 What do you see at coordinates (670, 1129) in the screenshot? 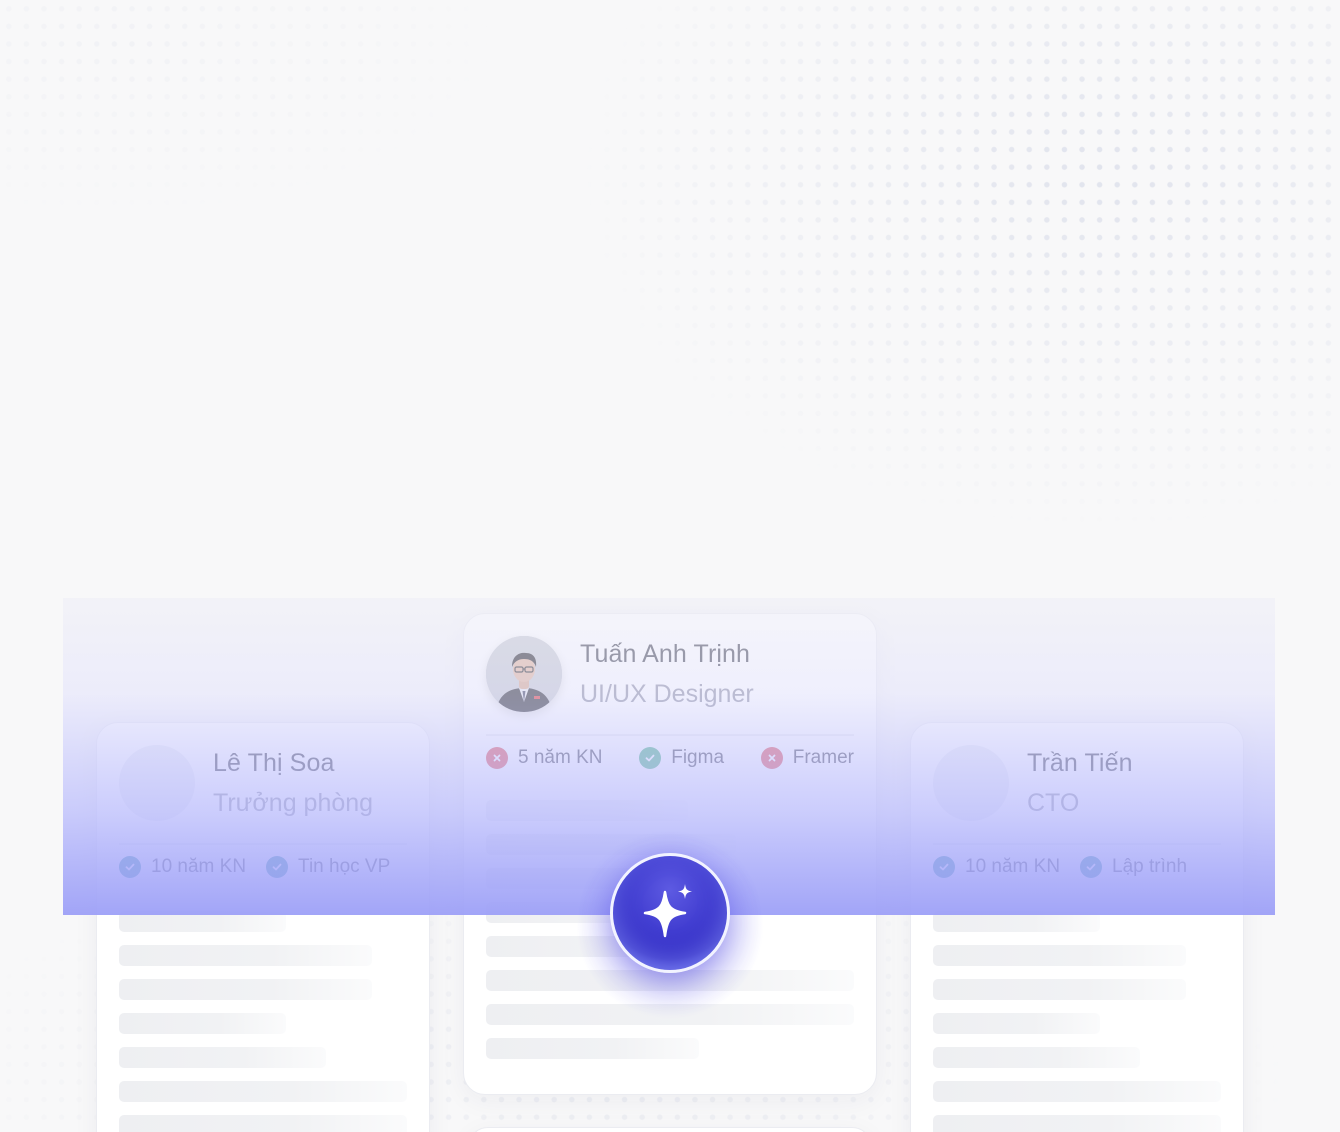
I see `candidate-card-below` at bounding box center [670, 1129].